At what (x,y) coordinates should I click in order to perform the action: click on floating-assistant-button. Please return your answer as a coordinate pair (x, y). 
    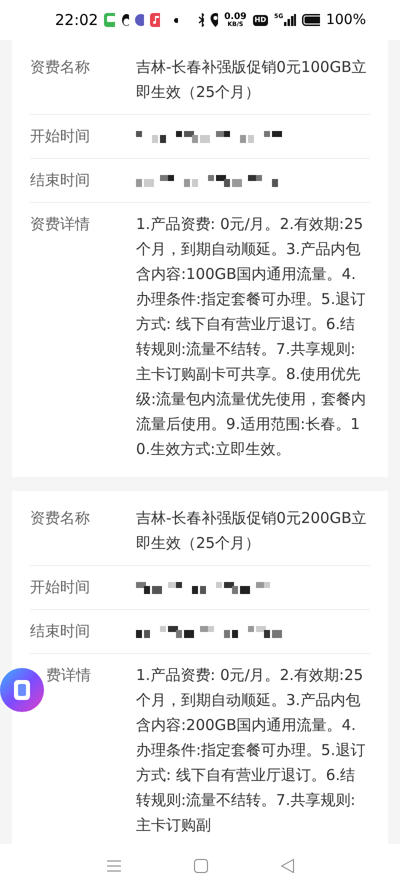
    Looking at the image, I should click on (22, 690).